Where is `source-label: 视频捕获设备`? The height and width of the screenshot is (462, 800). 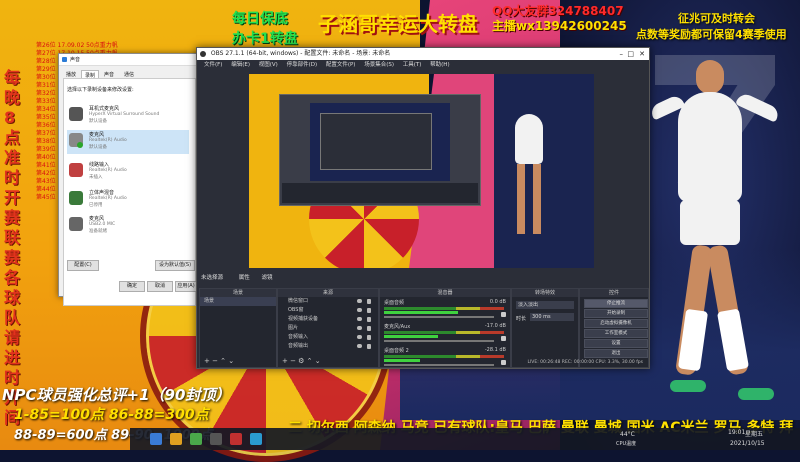 source-label: 视频捕获设备 is located at coordinates (303, 319).